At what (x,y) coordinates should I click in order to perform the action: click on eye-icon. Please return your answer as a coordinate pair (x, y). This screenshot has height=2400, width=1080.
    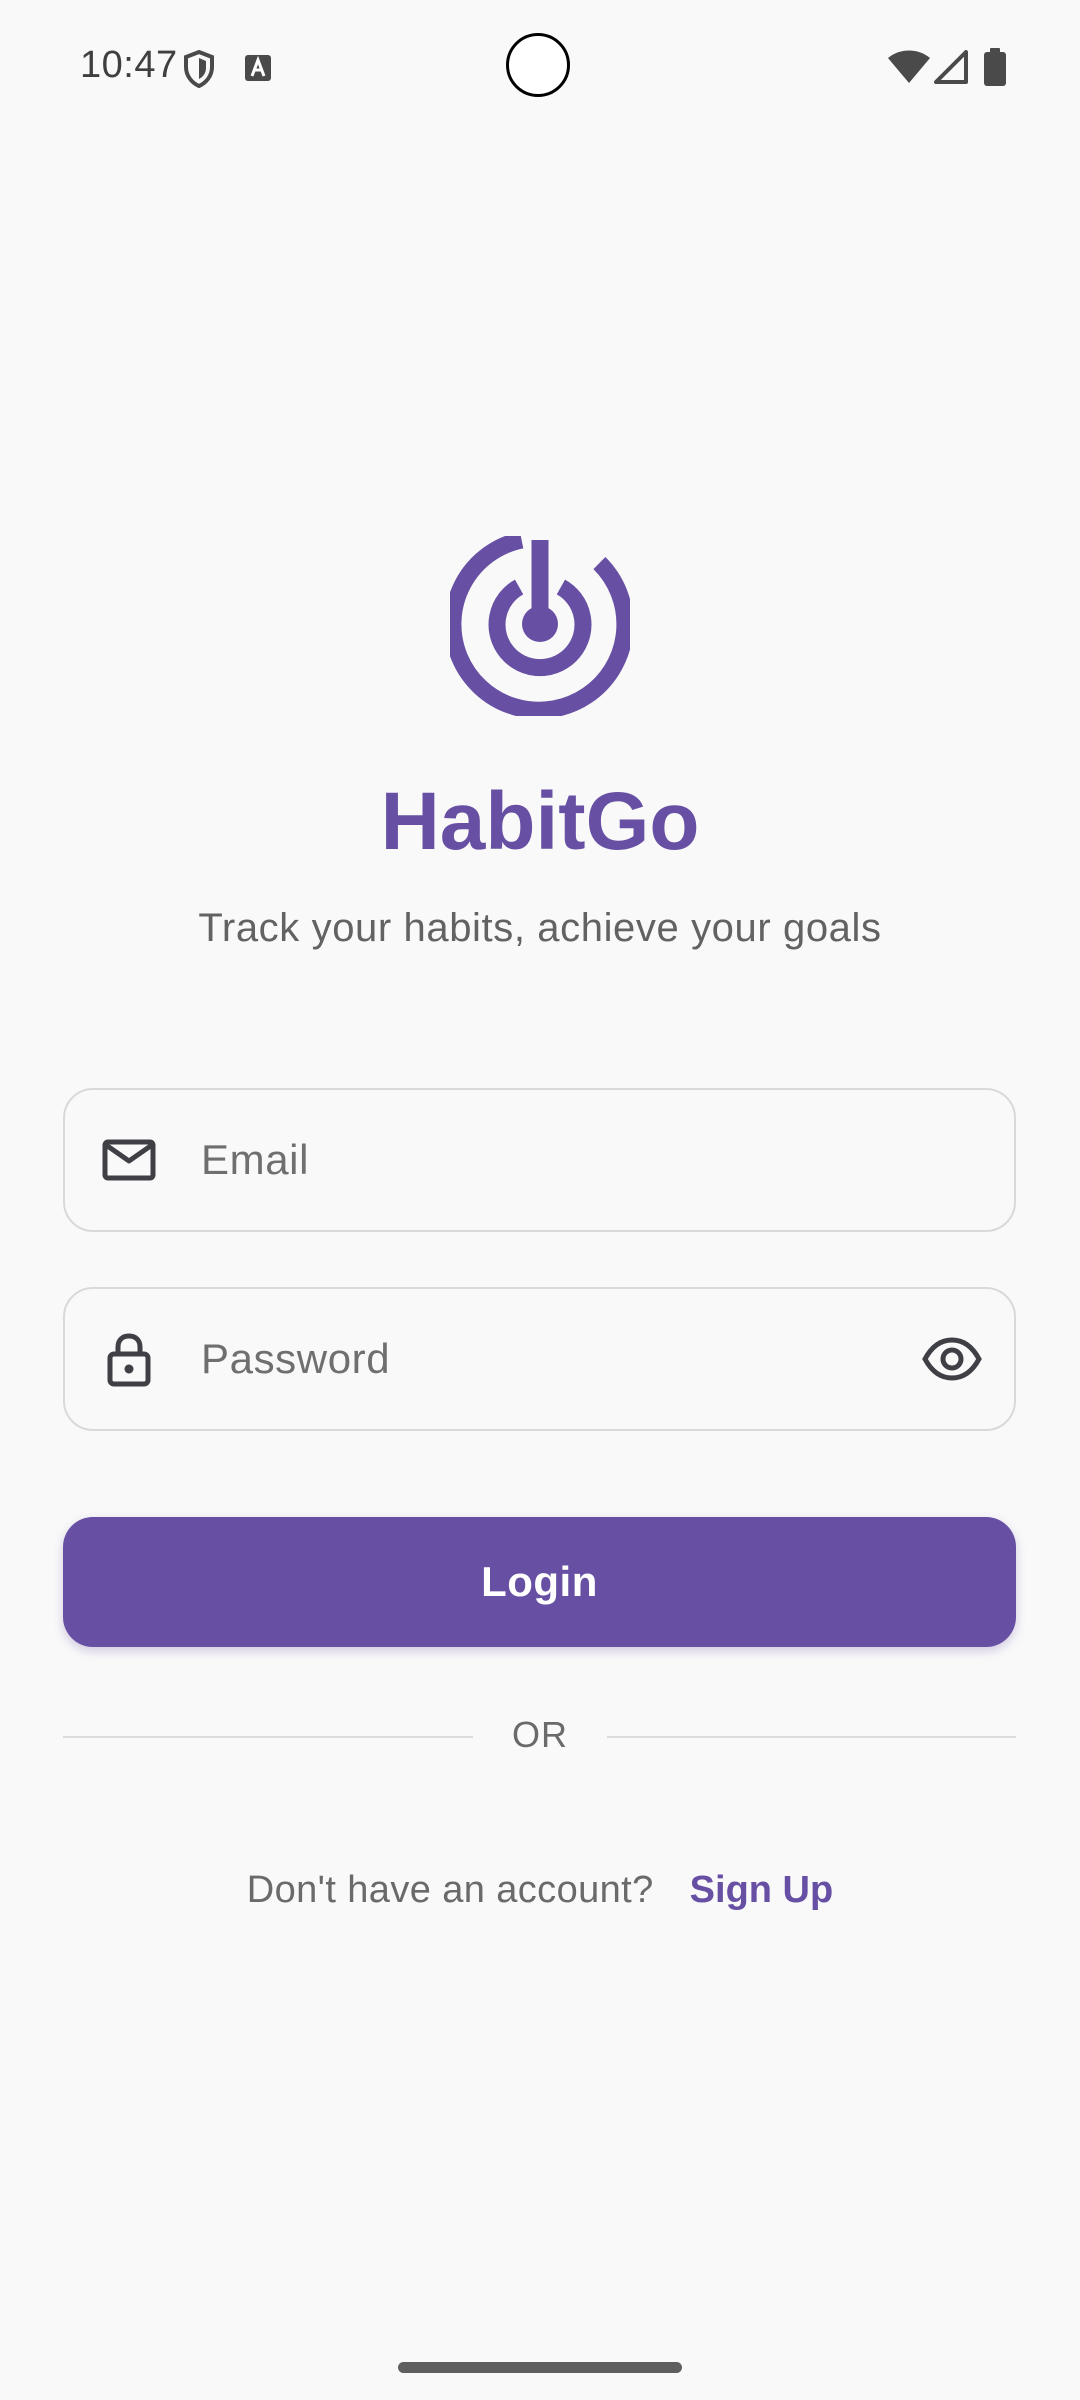
    Looking at the image, I should click on (952, 1359).